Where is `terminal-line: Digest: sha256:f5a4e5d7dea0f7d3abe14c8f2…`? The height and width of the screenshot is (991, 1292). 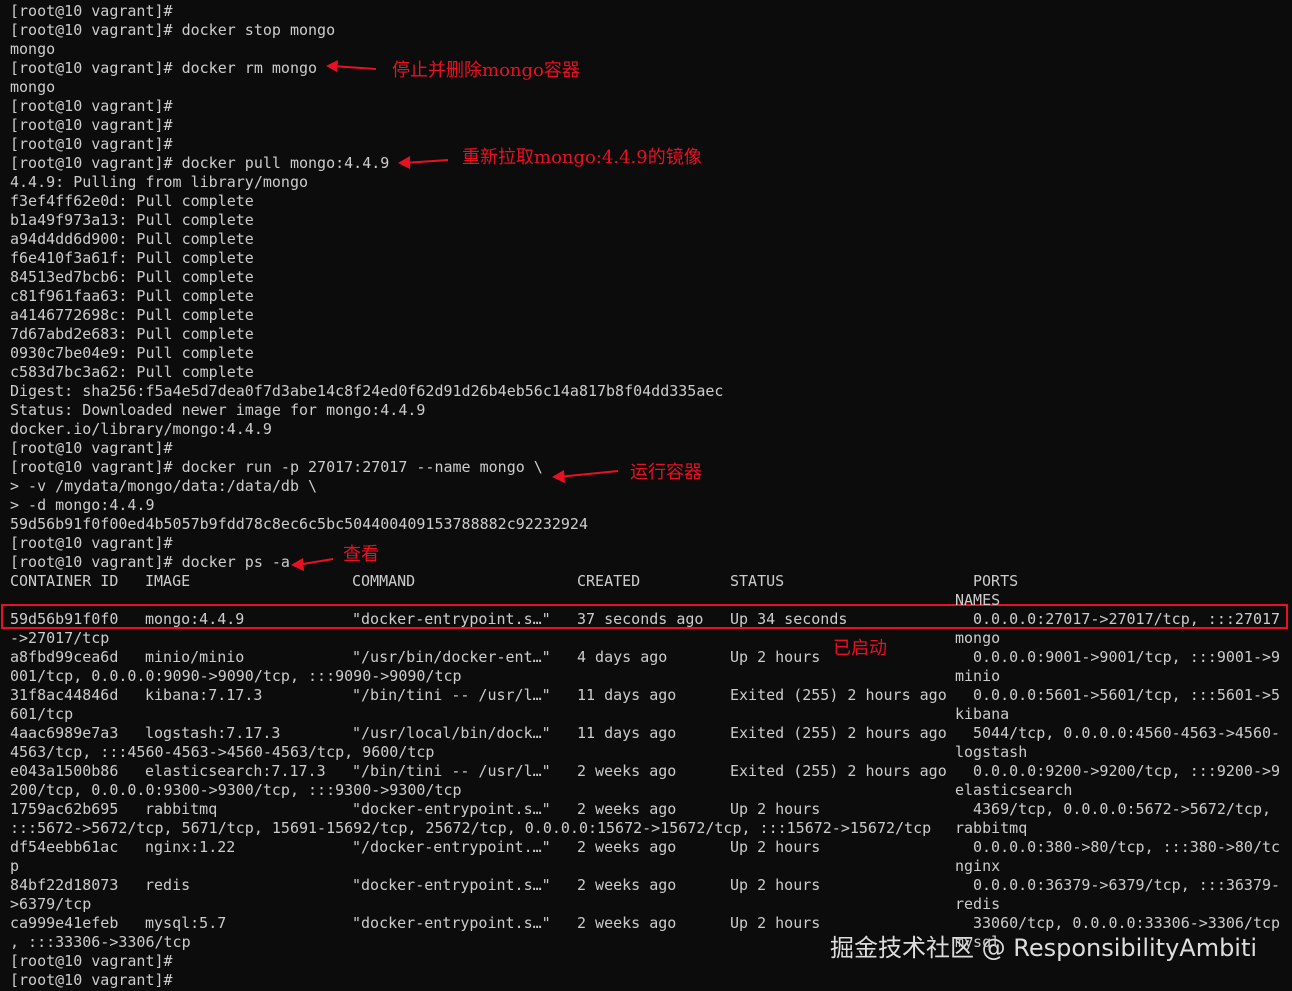 terminal-line: Digest: sha256:f5a4e5d7dea0f7d3abe14c8f2… is located at coordinates (367, 391).